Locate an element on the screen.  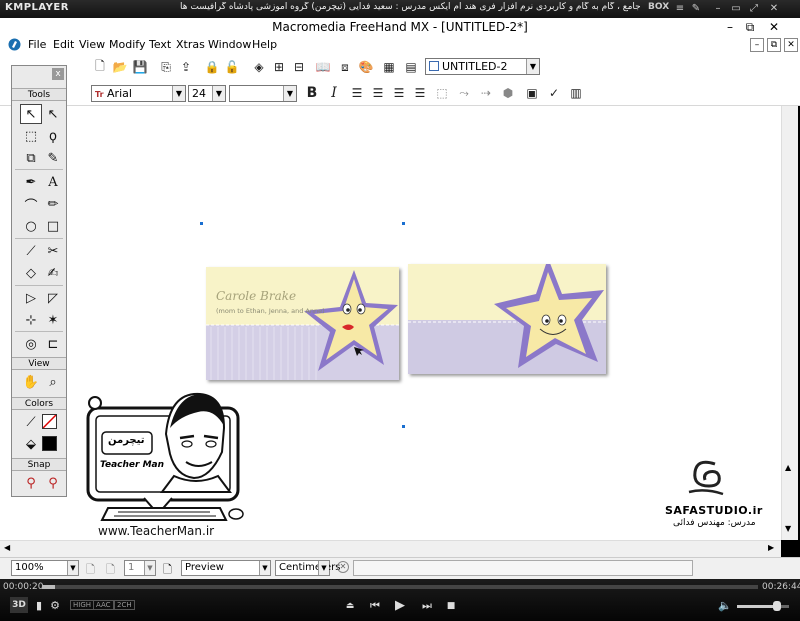
minimize-icon: – is located at coordinates (718, 9).